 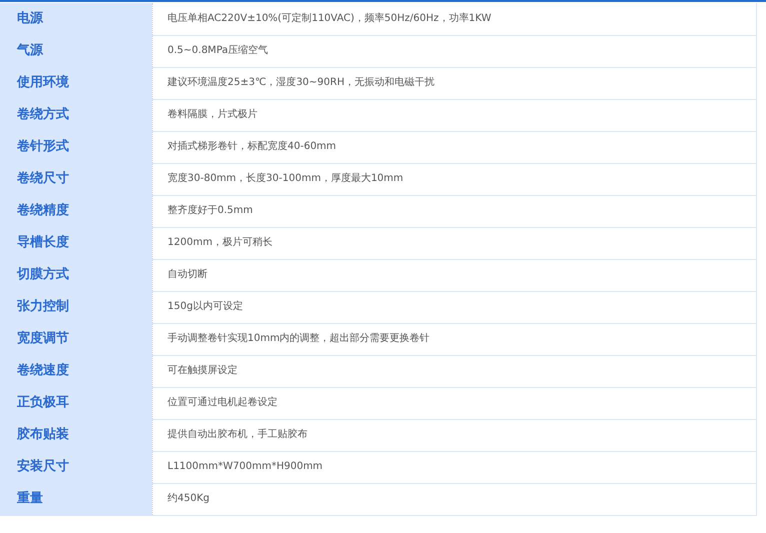 I want to click on spec-value: 位置可通过电机起卷设定, so click(x=454, y=403).